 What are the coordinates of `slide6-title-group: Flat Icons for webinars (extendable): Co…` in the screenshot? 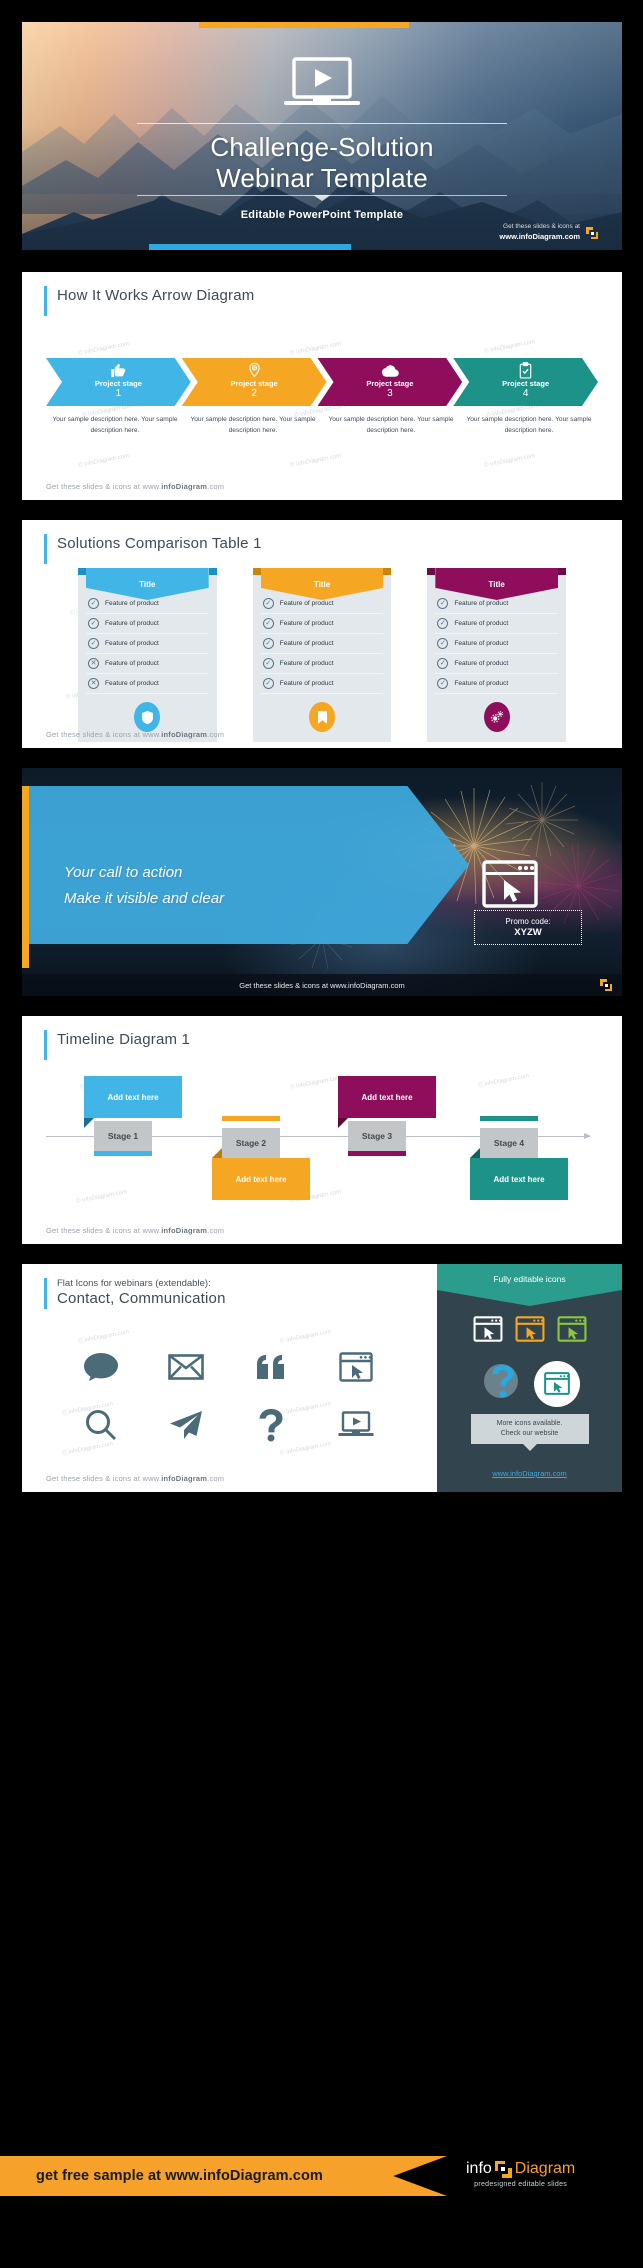 It's located at (141, 1293).